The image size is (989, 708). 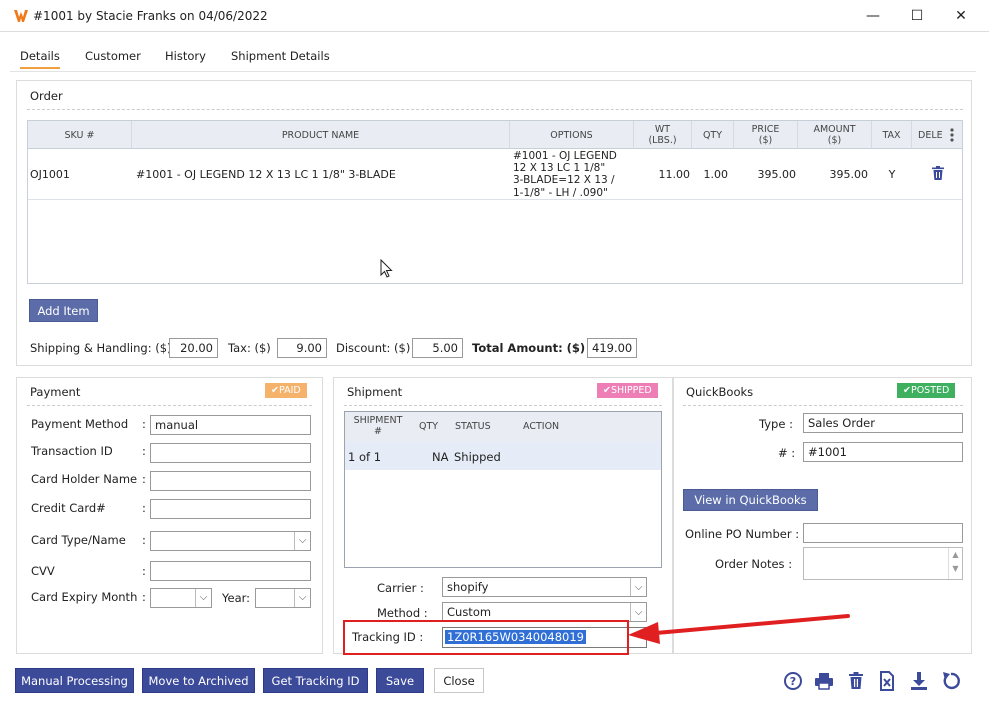 I want to click on move-to-archived-button: Move to Archived, so click(x=198, y=680).